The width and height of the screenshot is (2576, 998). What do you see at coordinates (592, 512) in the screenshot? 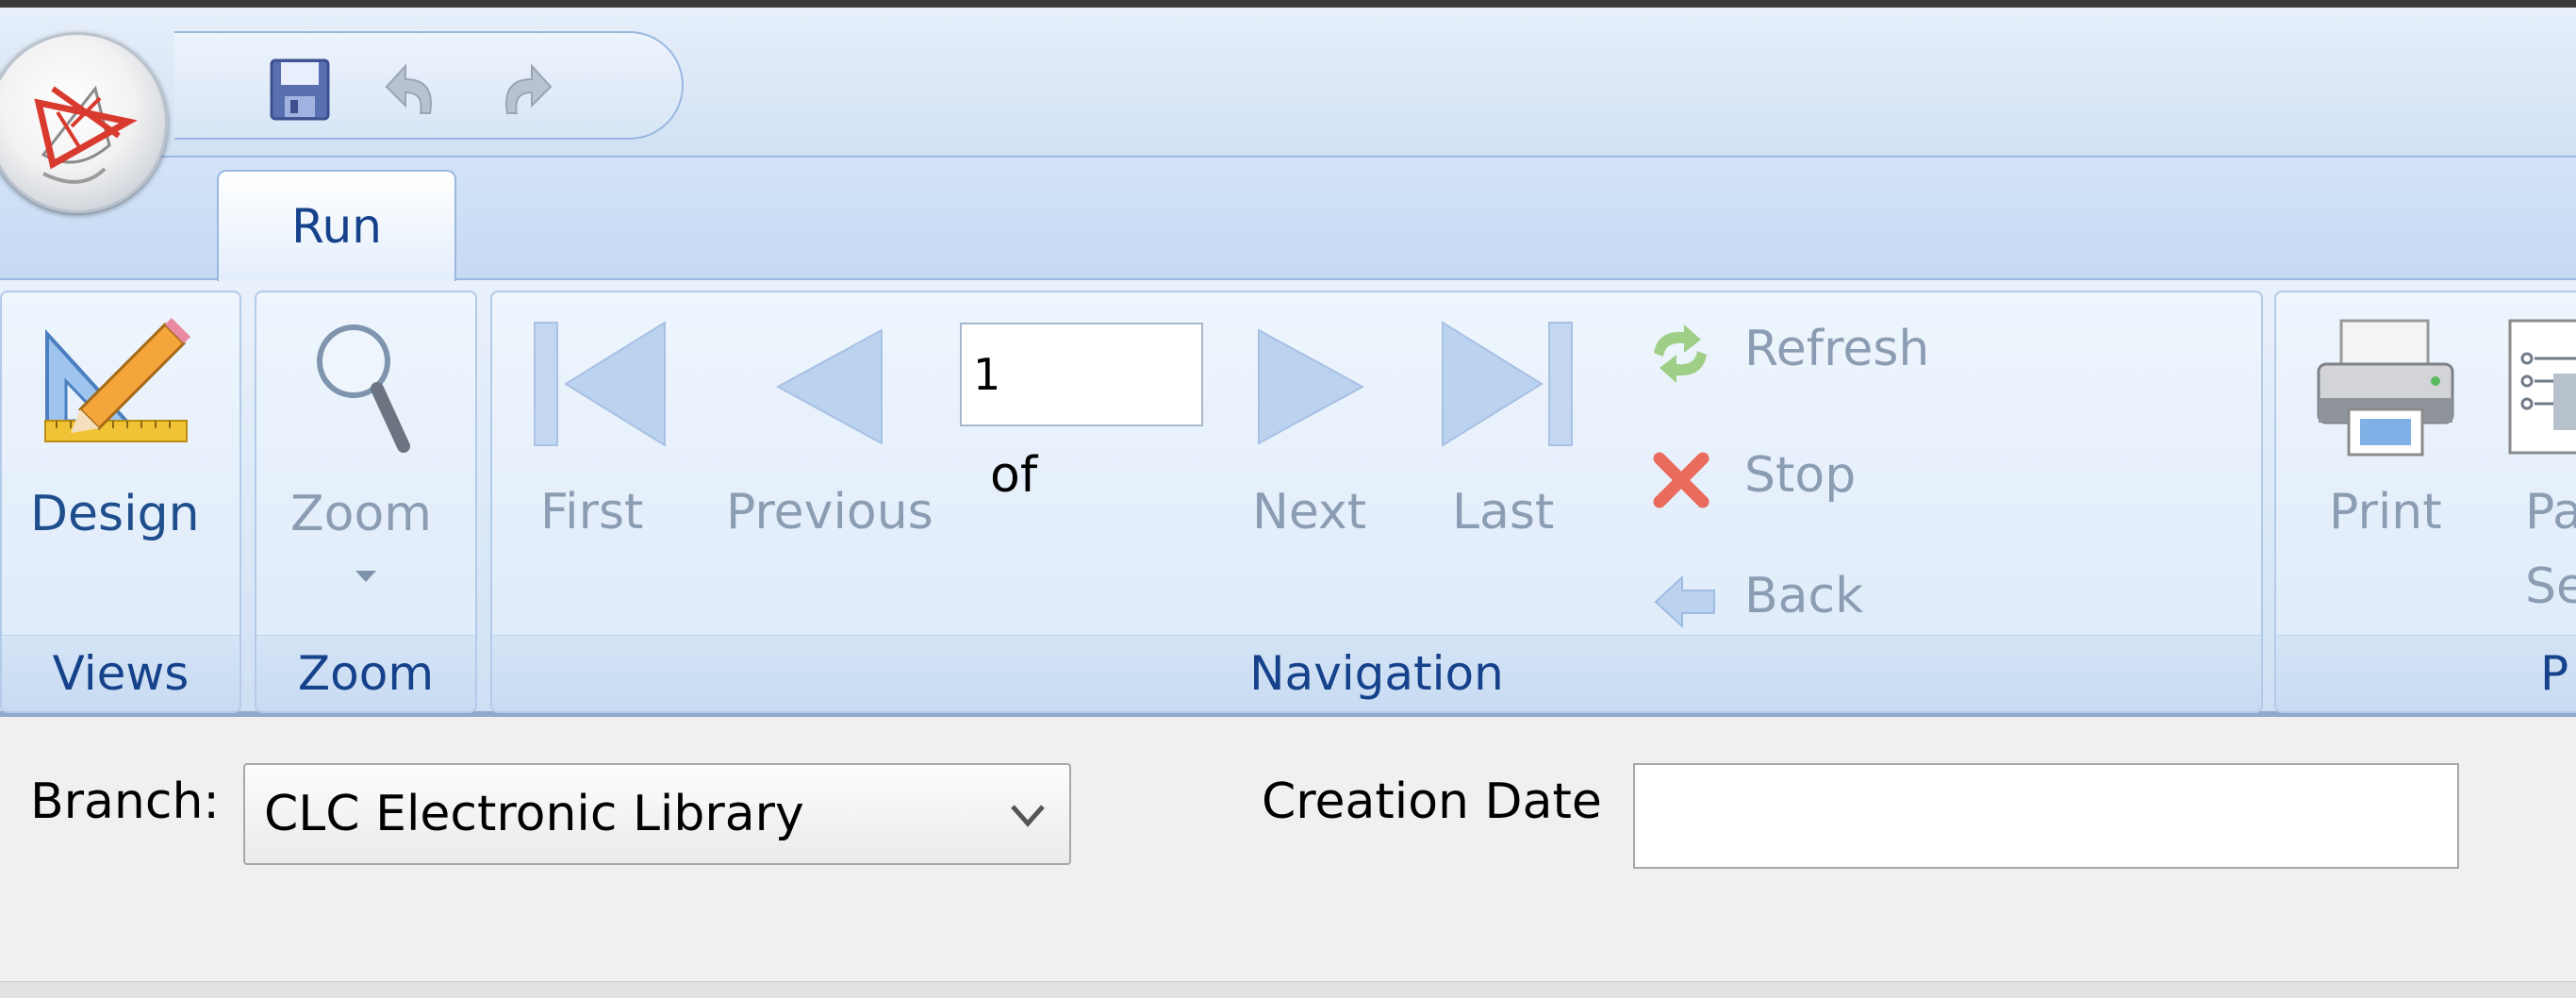
I see `first-label: First` at bounding box center [592, 512].